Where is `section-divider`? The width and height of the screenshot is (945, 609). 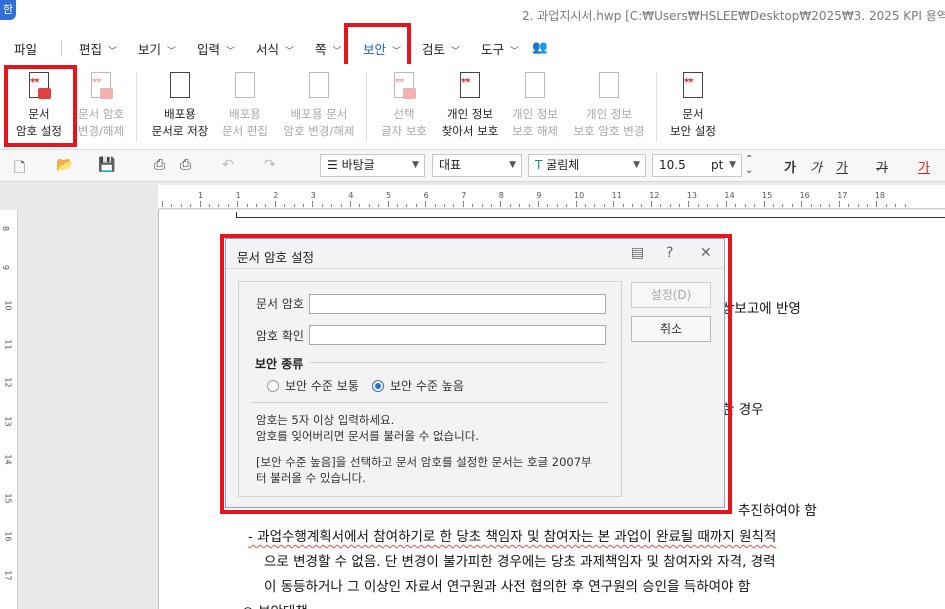
section-divider is located at coordinates (457, 362).